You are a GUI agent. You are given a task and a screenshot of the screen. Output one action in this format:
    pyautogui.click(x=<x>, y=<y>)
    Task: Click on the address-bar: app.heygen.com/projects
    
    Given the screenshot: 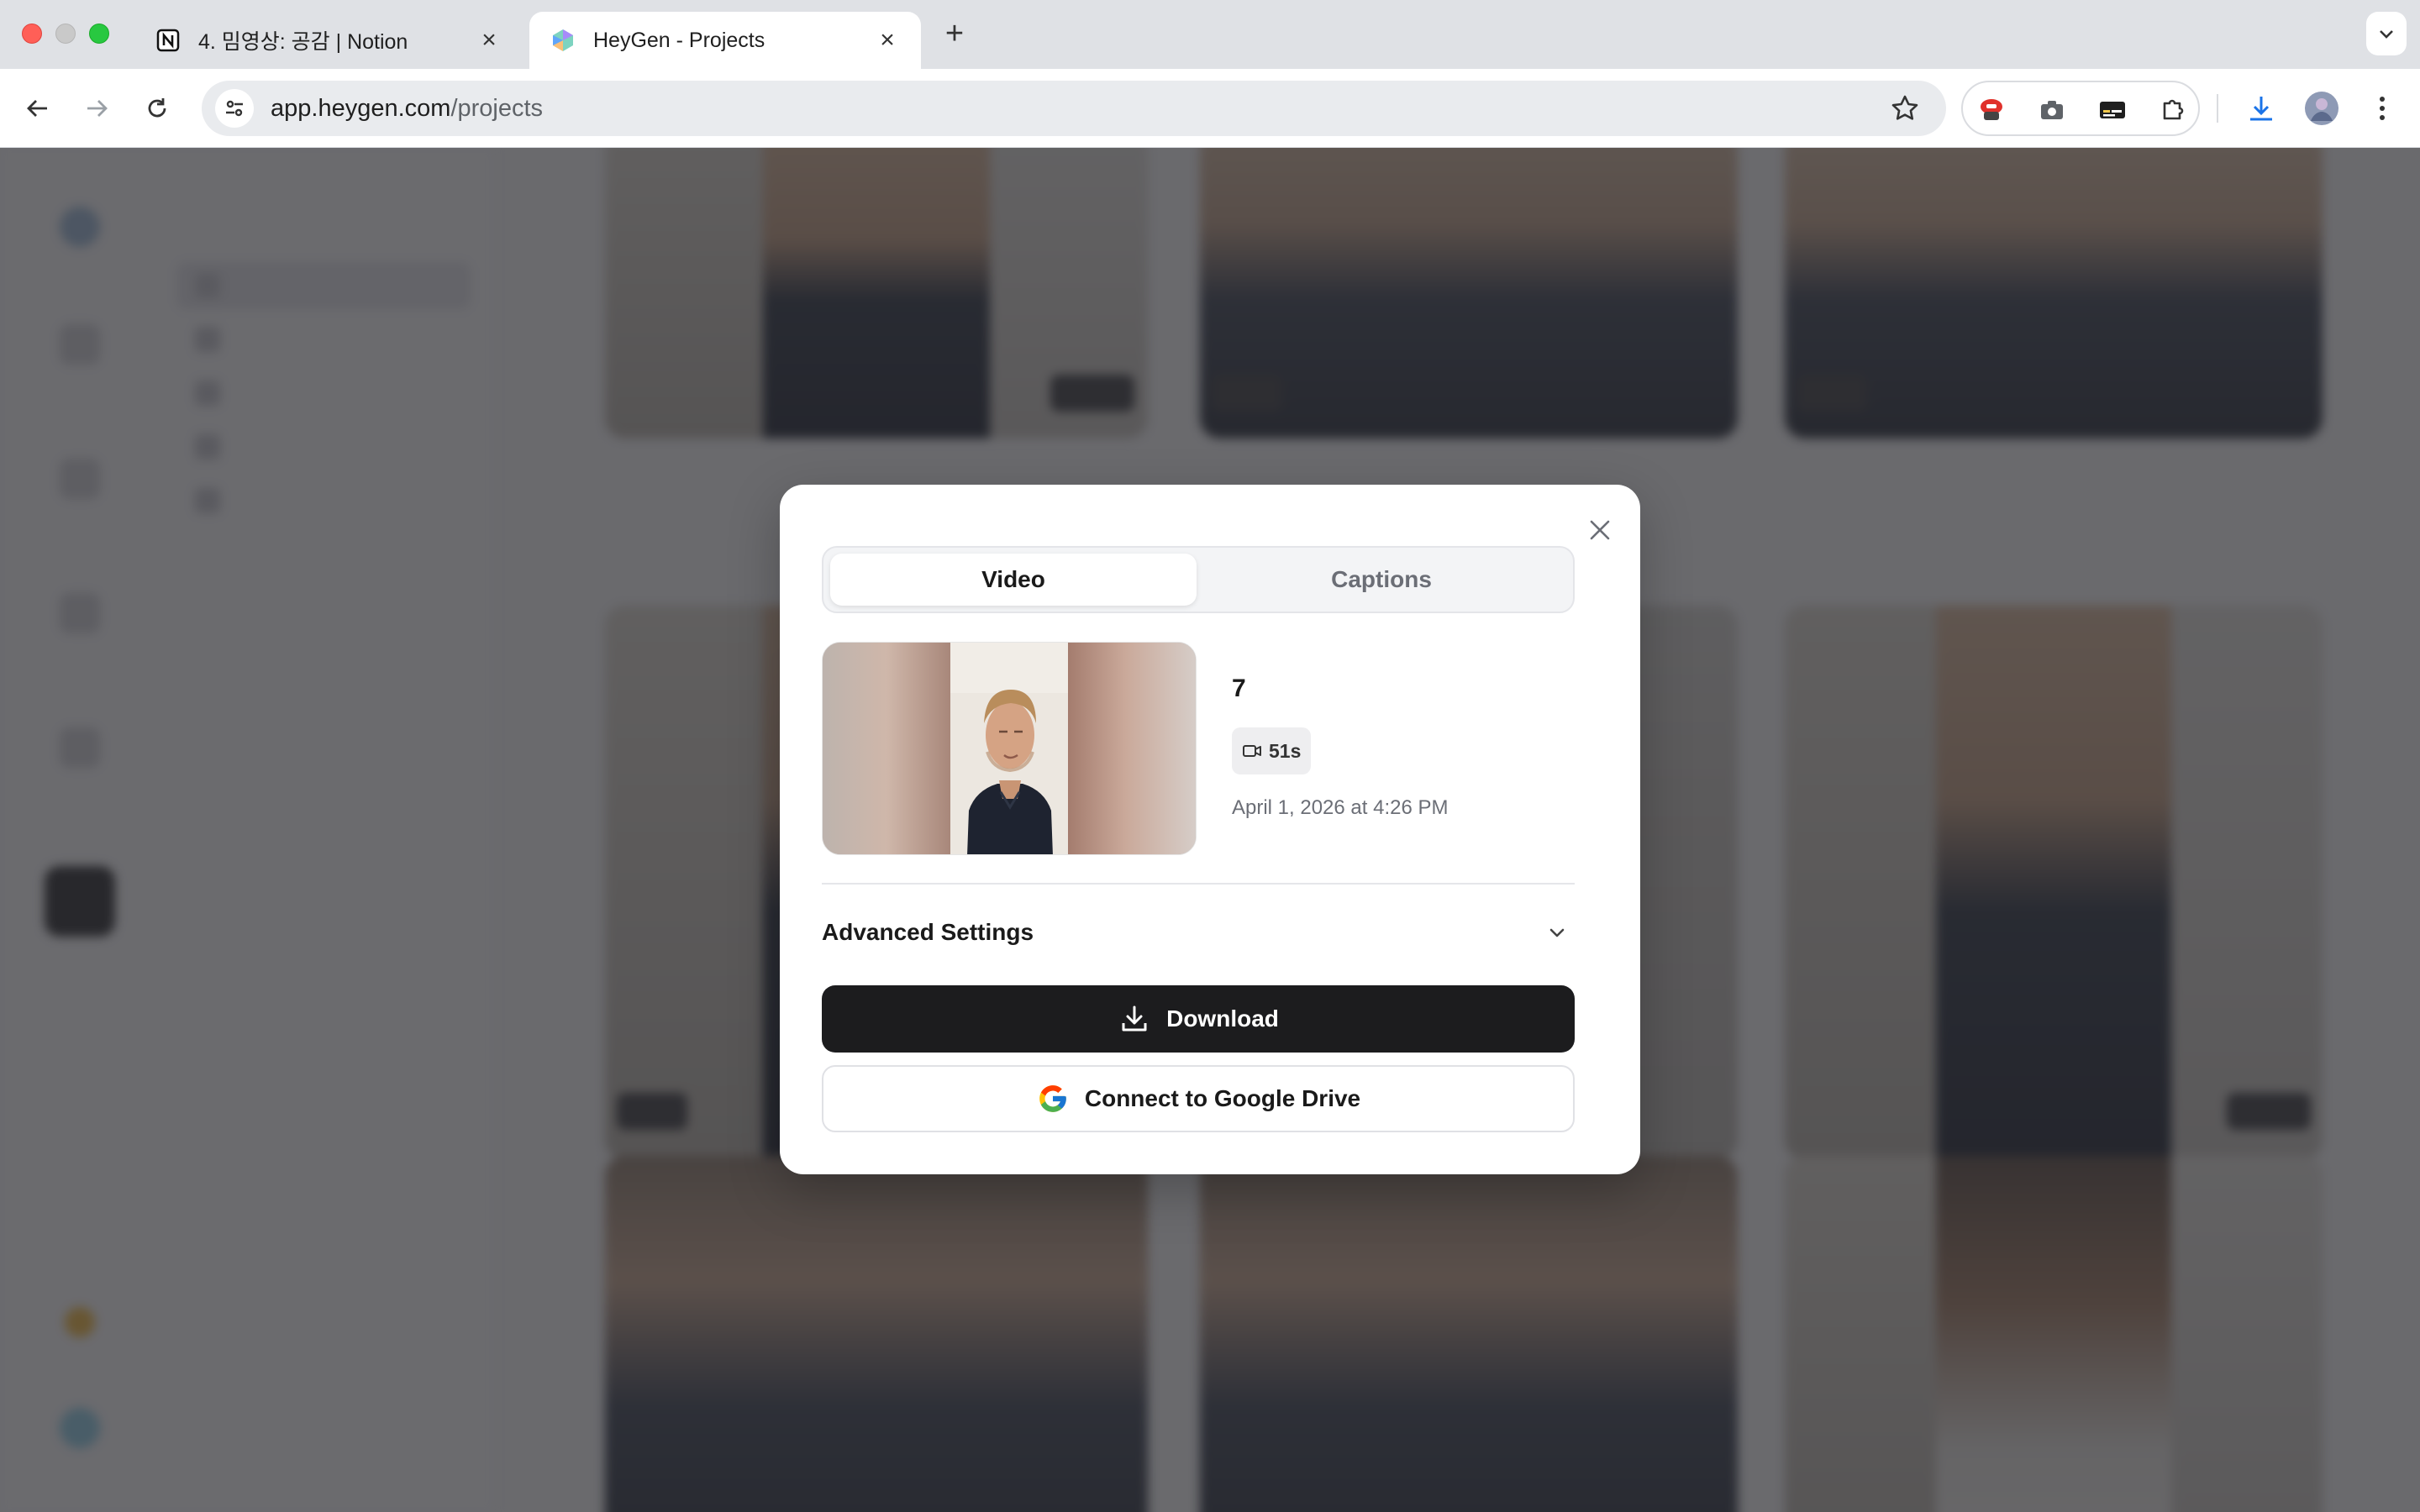 What is the action you would take?
    pyautogui.click(x=1074, y=108)
    